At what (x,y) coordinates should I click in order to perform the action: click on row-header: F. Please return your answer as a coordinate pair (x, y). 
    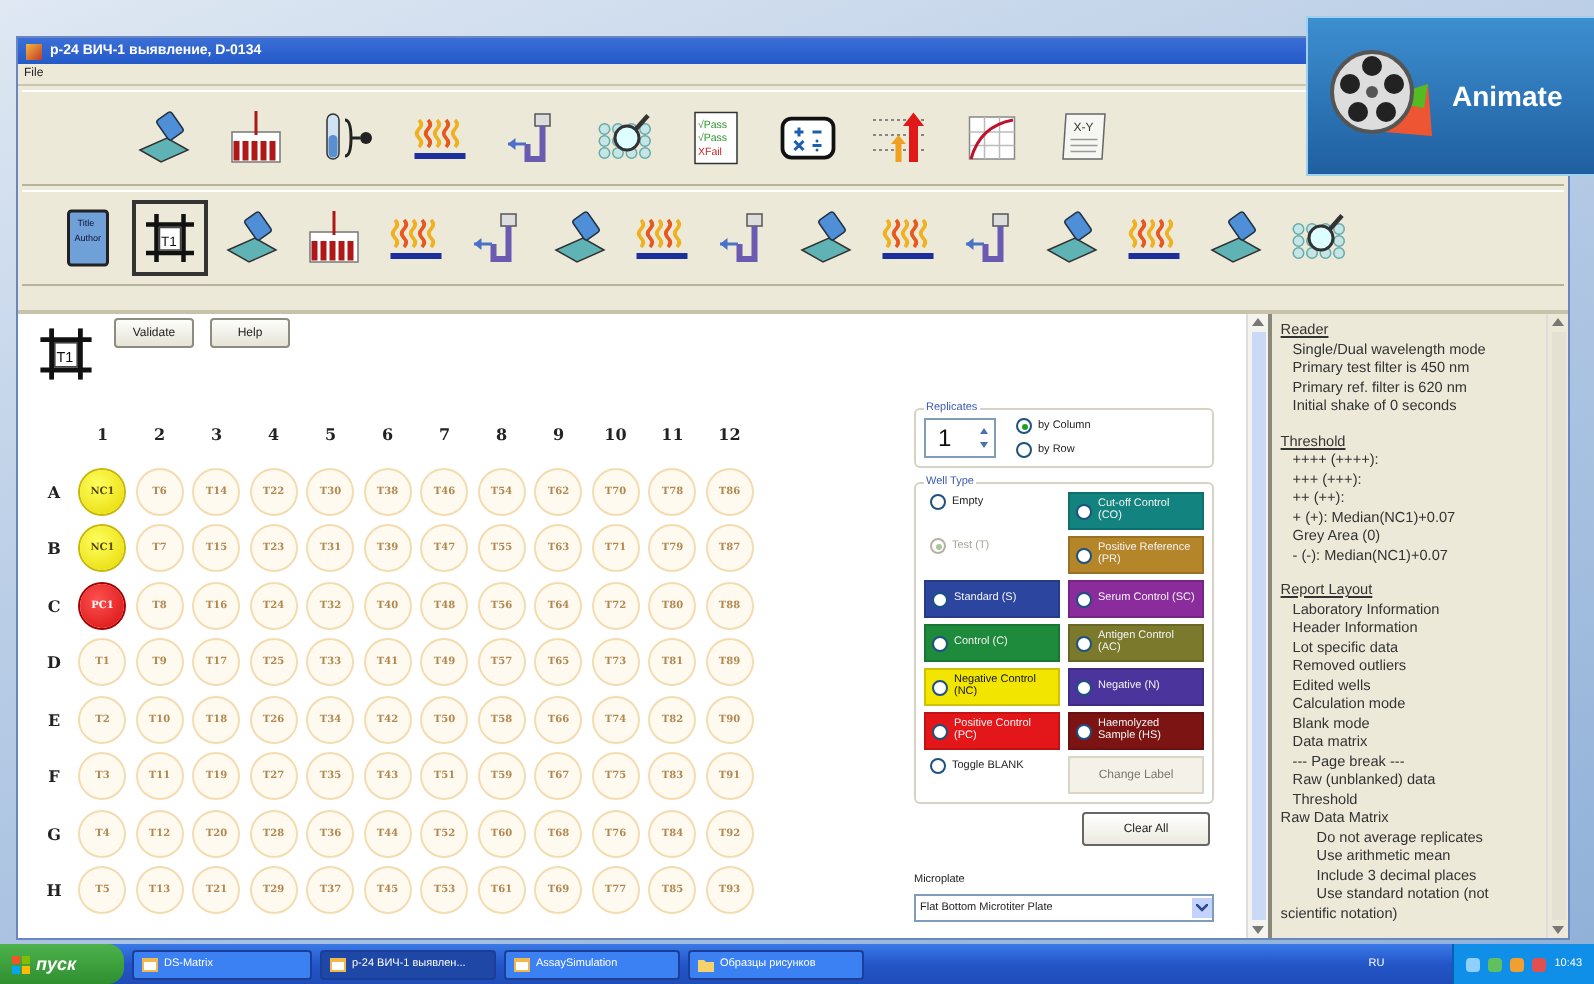
    Looking at the image, I should click on (54, 776).